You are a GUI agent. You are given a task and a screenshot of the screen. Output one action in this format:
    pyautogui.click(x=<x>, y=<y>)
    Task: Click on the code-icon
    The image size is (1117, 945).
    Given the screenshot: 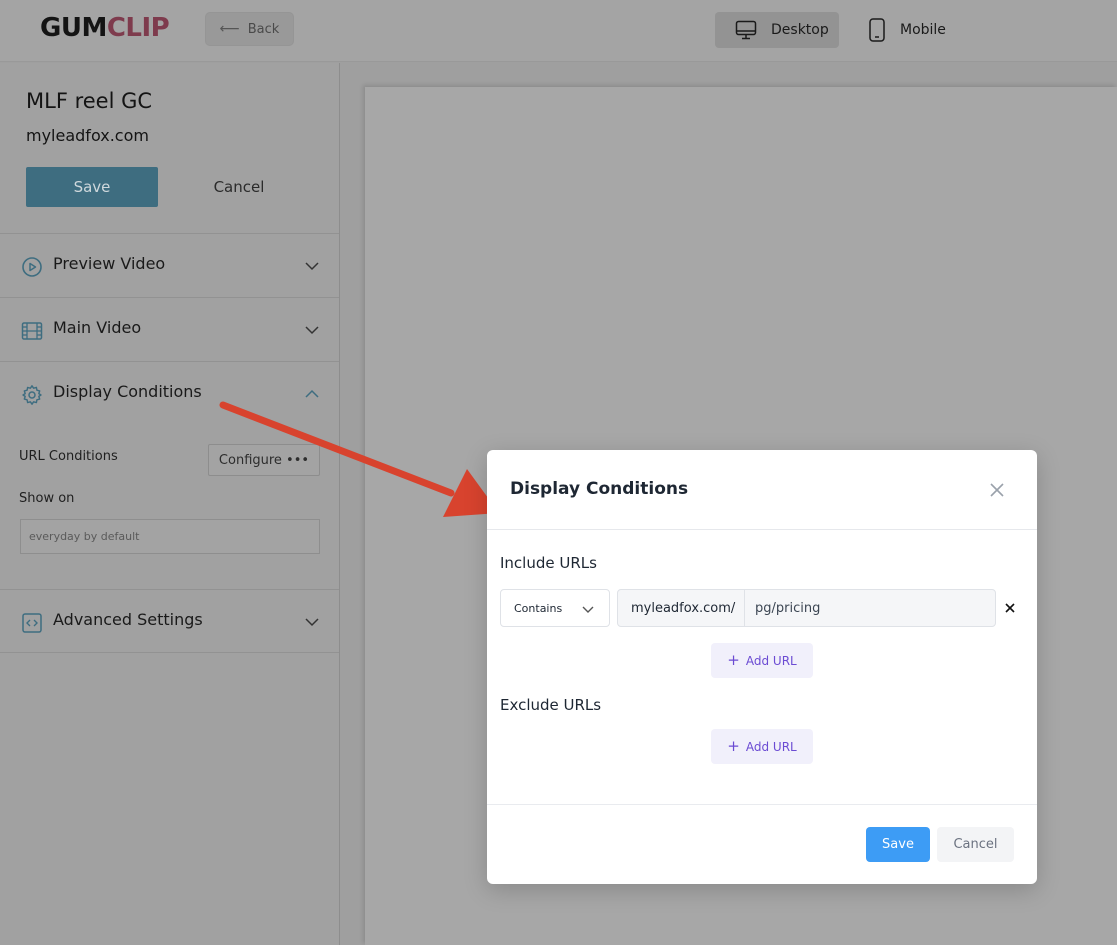 What is the action you would take?
    pyautogui.click(x=32, y=623)
    